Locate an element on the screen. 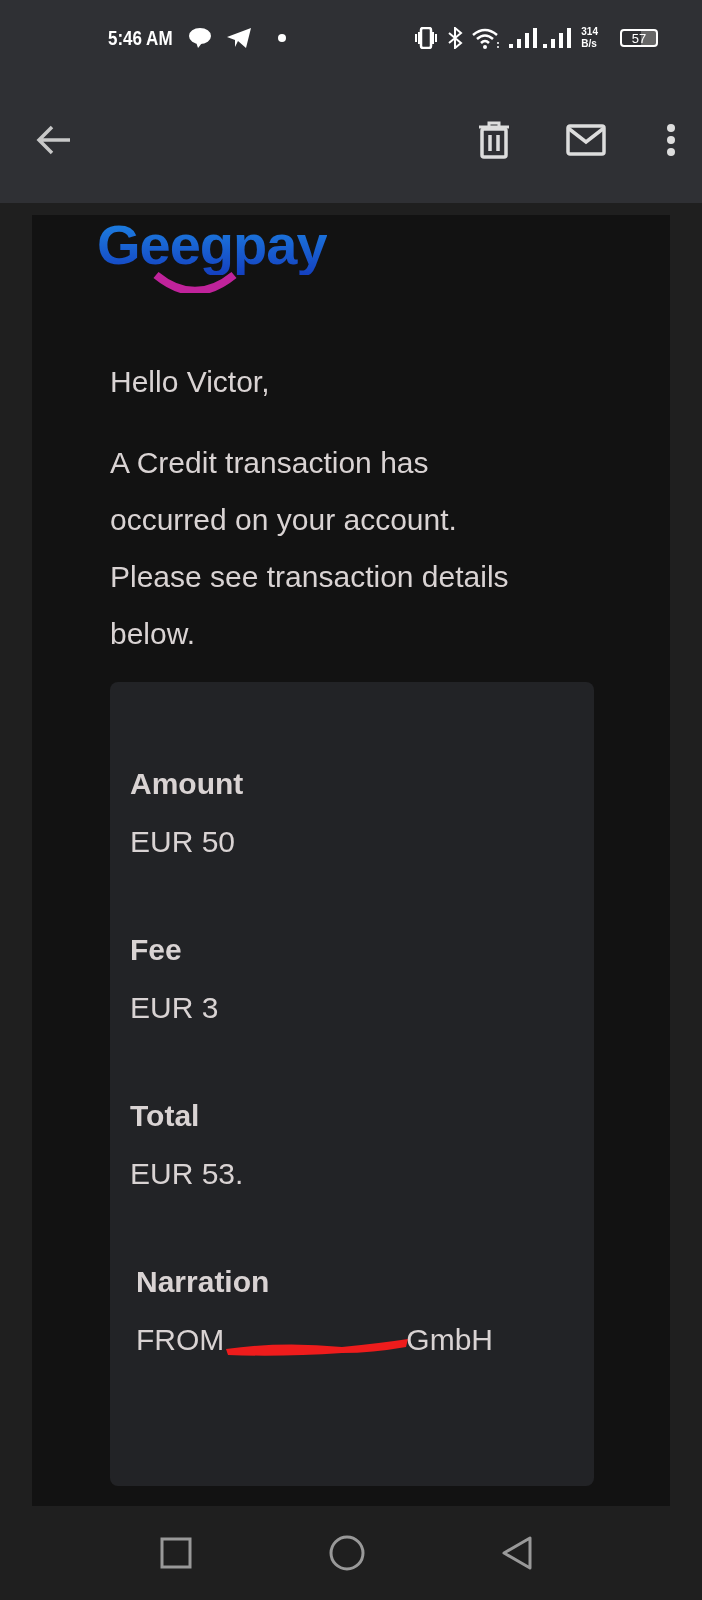 The image size is (702, 1600). mail-button is located at coordinates (586, 139).